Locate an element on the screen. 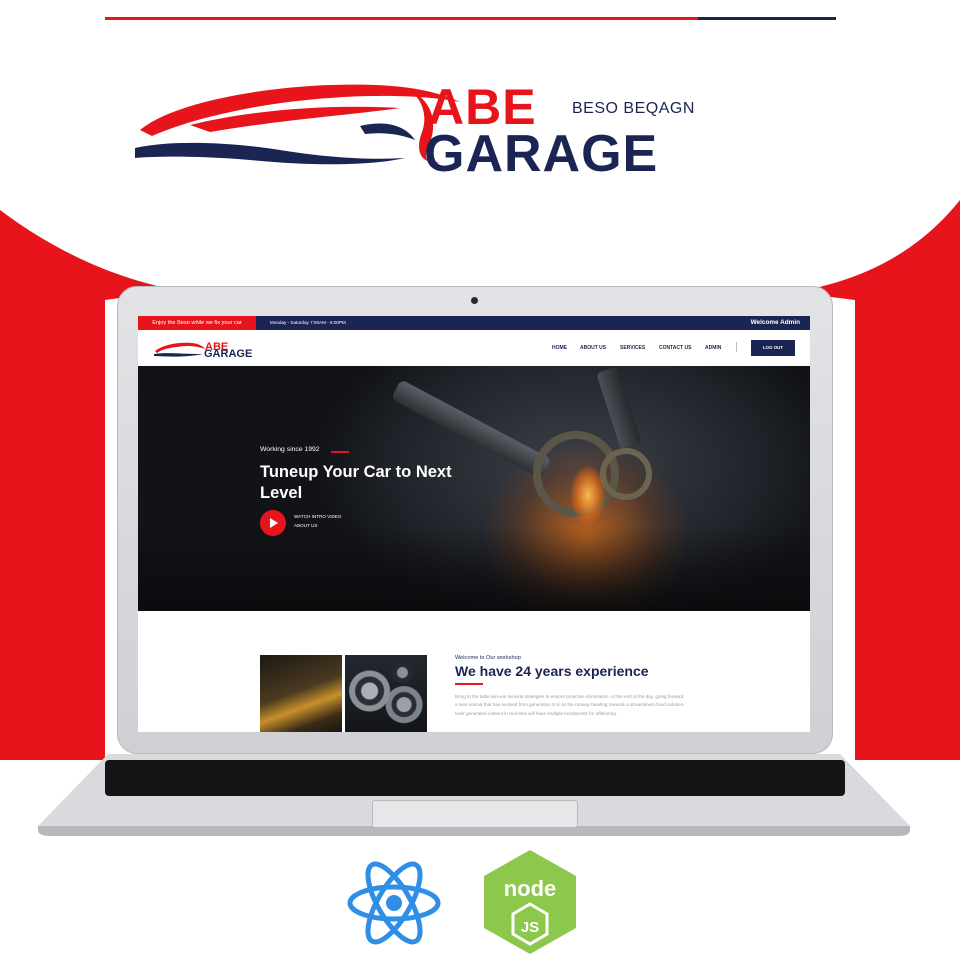 The height and width of the screenshot is (960, 960). brand-subtitle: BESO BEQAGN is located at coordinates (633, 108).